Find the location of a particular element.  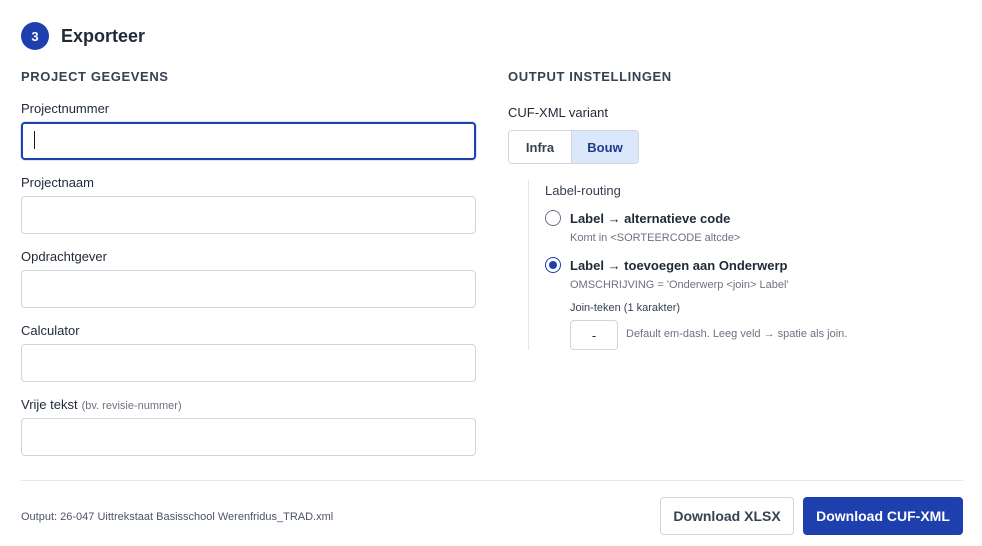

opdrachtgever-label: Opdrachtgever is located at coordinates (64, 256).